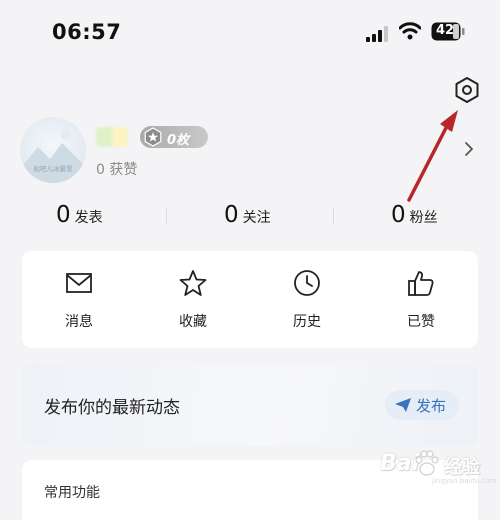 The height and width of the screenshot is (520, 500). I want to click on clock-icon, so click(307, 283).